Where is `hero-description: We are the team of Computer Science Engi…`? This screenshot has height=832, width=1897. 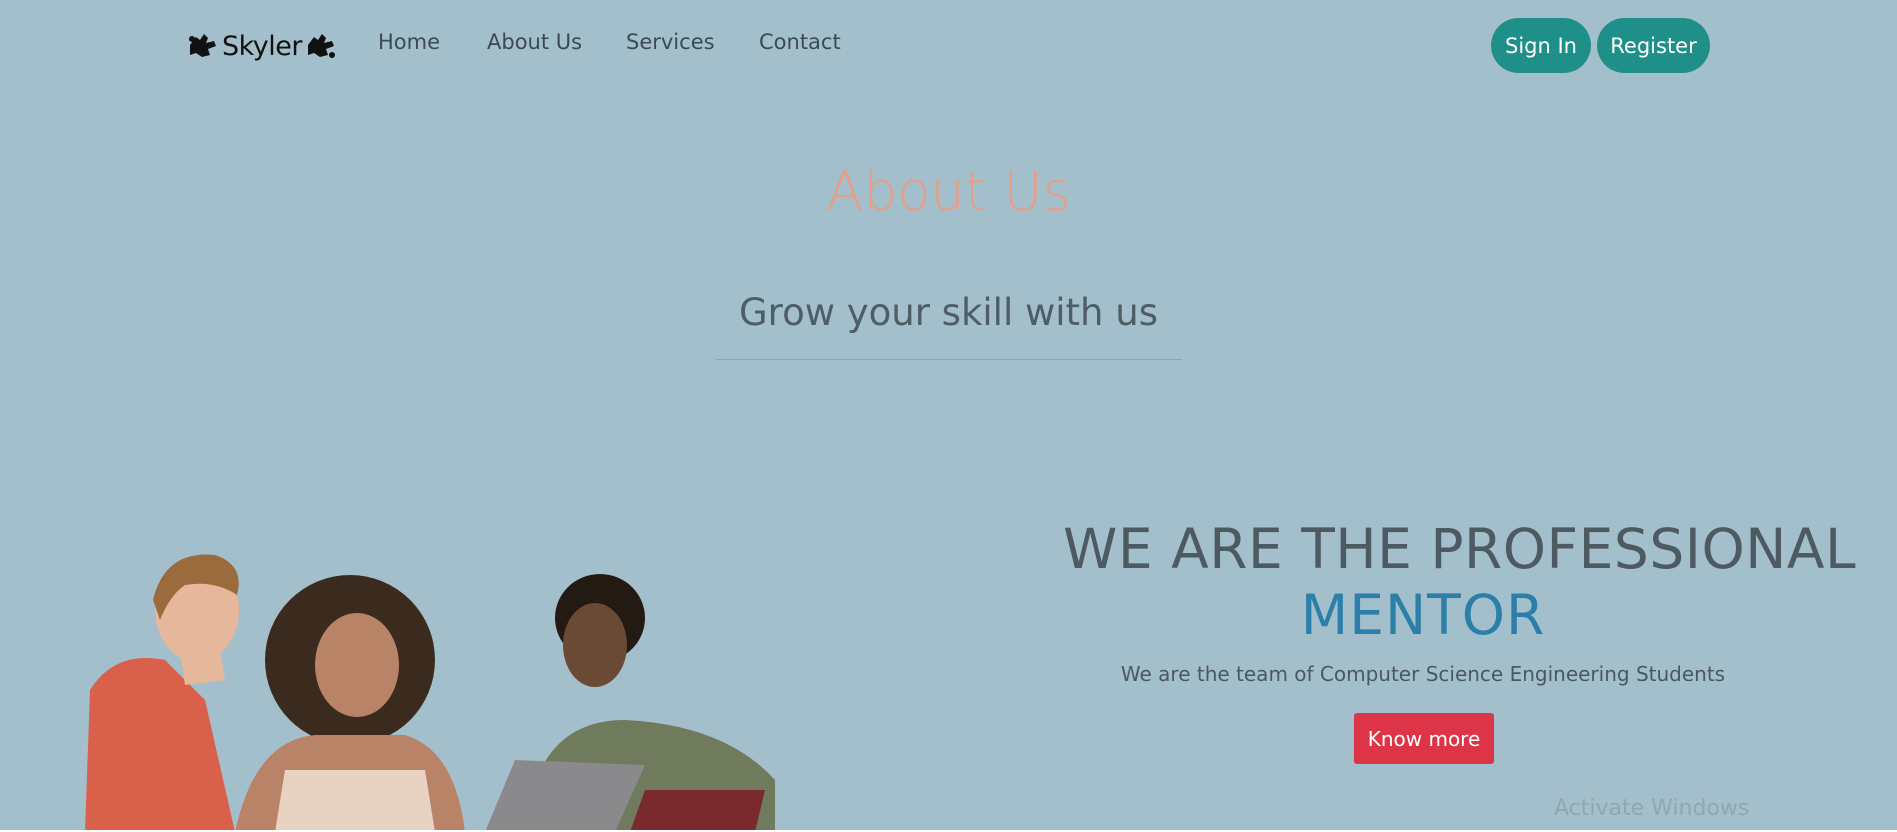
hero-description: We are the team of Computer Science Engi… is located at coordinates (1423, 674).